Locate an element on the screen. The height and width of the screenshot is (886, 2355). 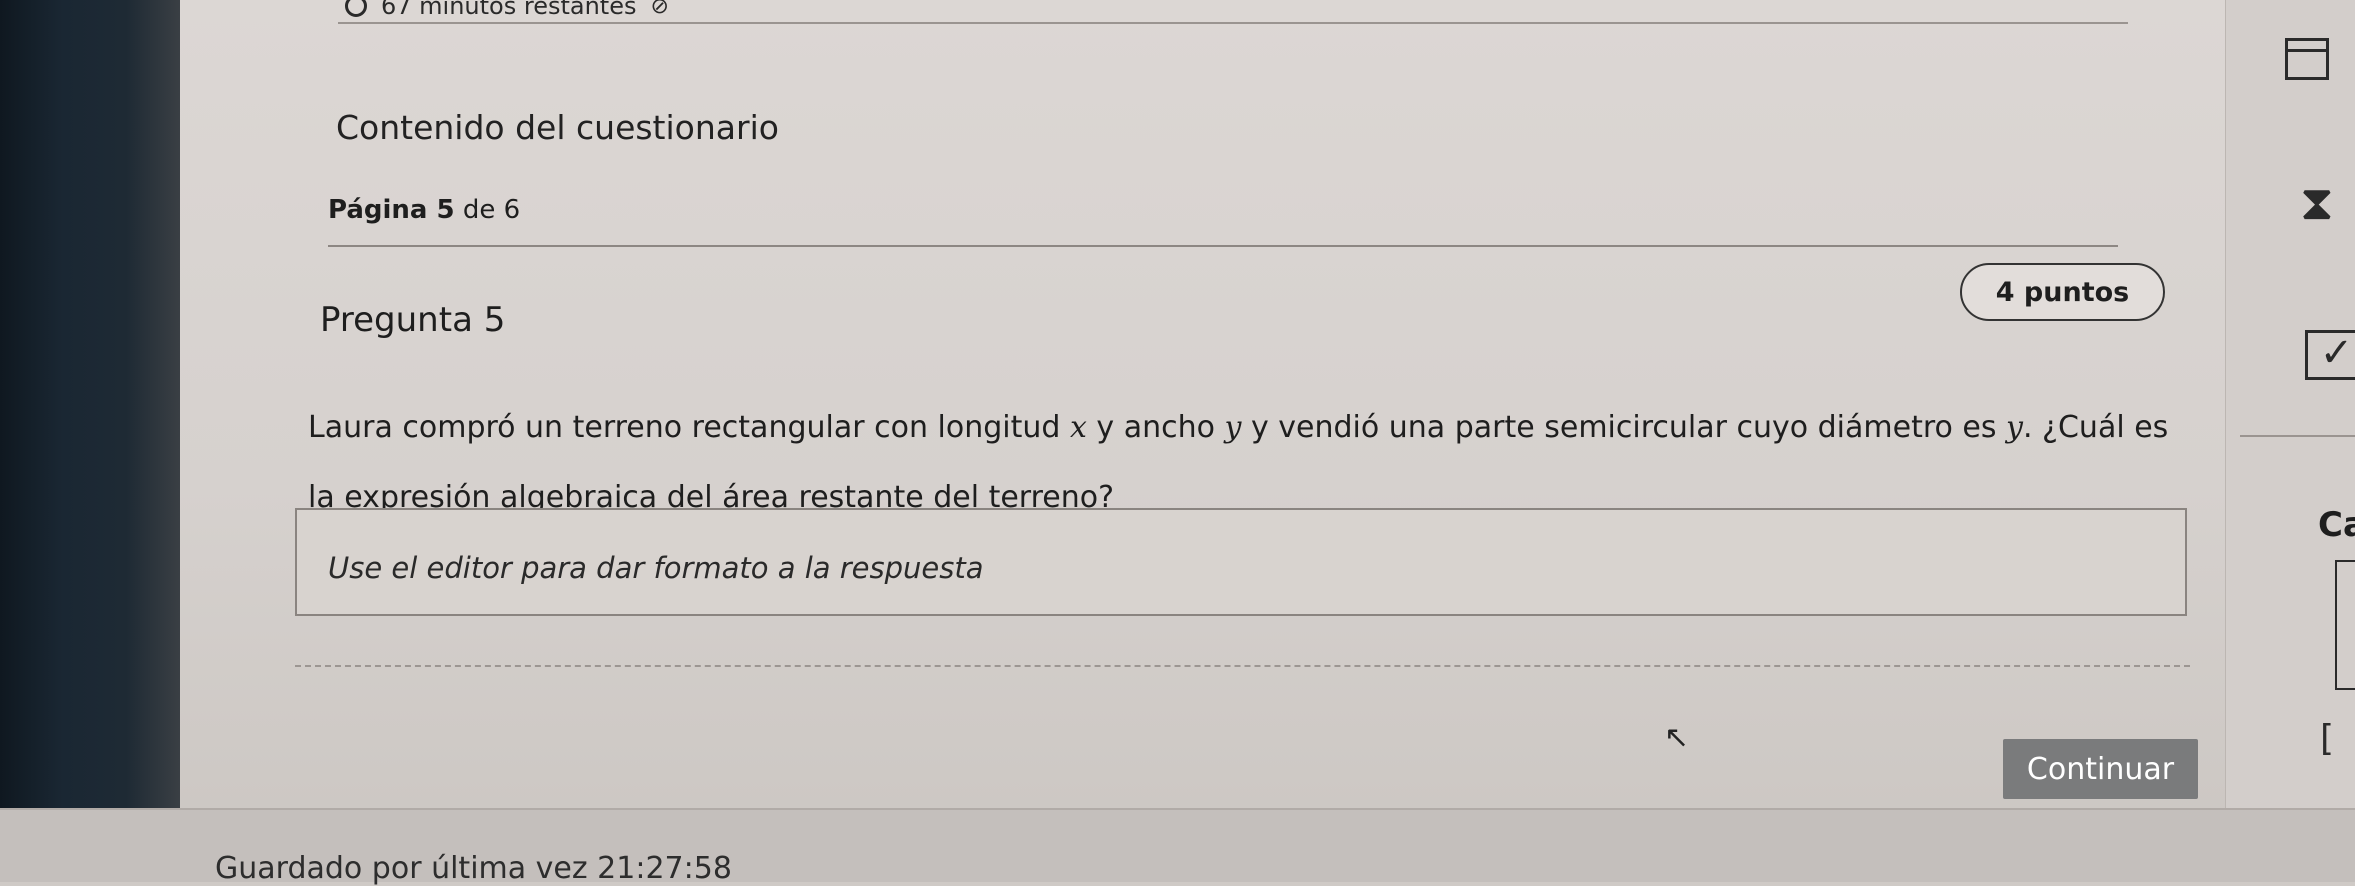
points-badge: 4 puntos is located at coordinates (2062, 292).